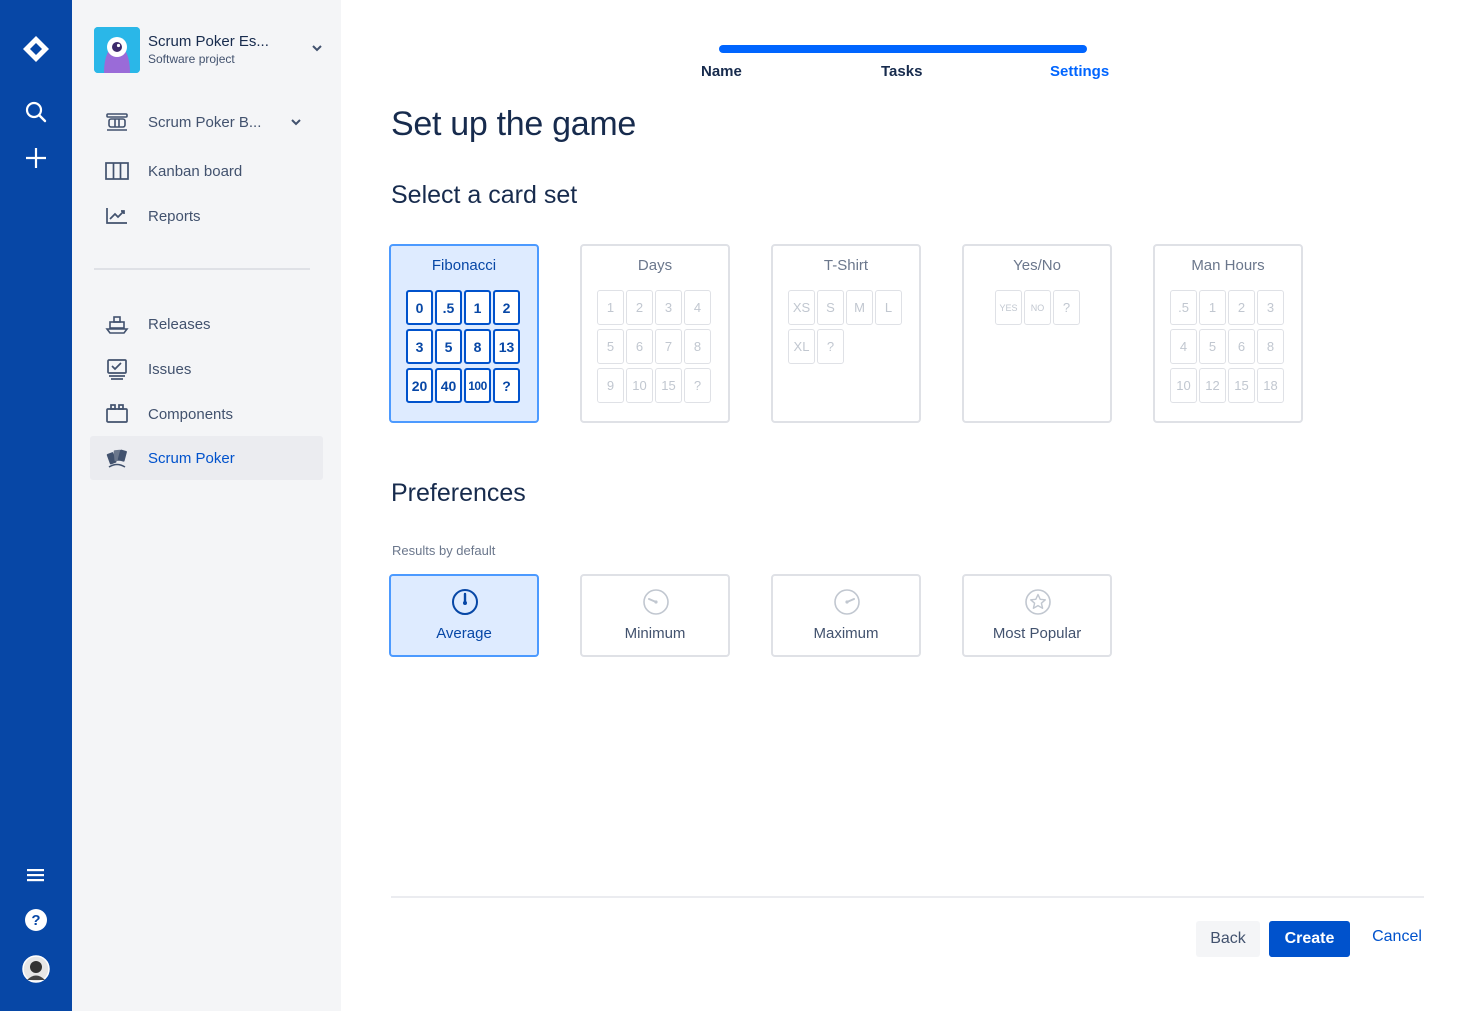  Describe the element at coordinates (465, 602) in the screenshot. I see `gauge-average-icon` at that location.